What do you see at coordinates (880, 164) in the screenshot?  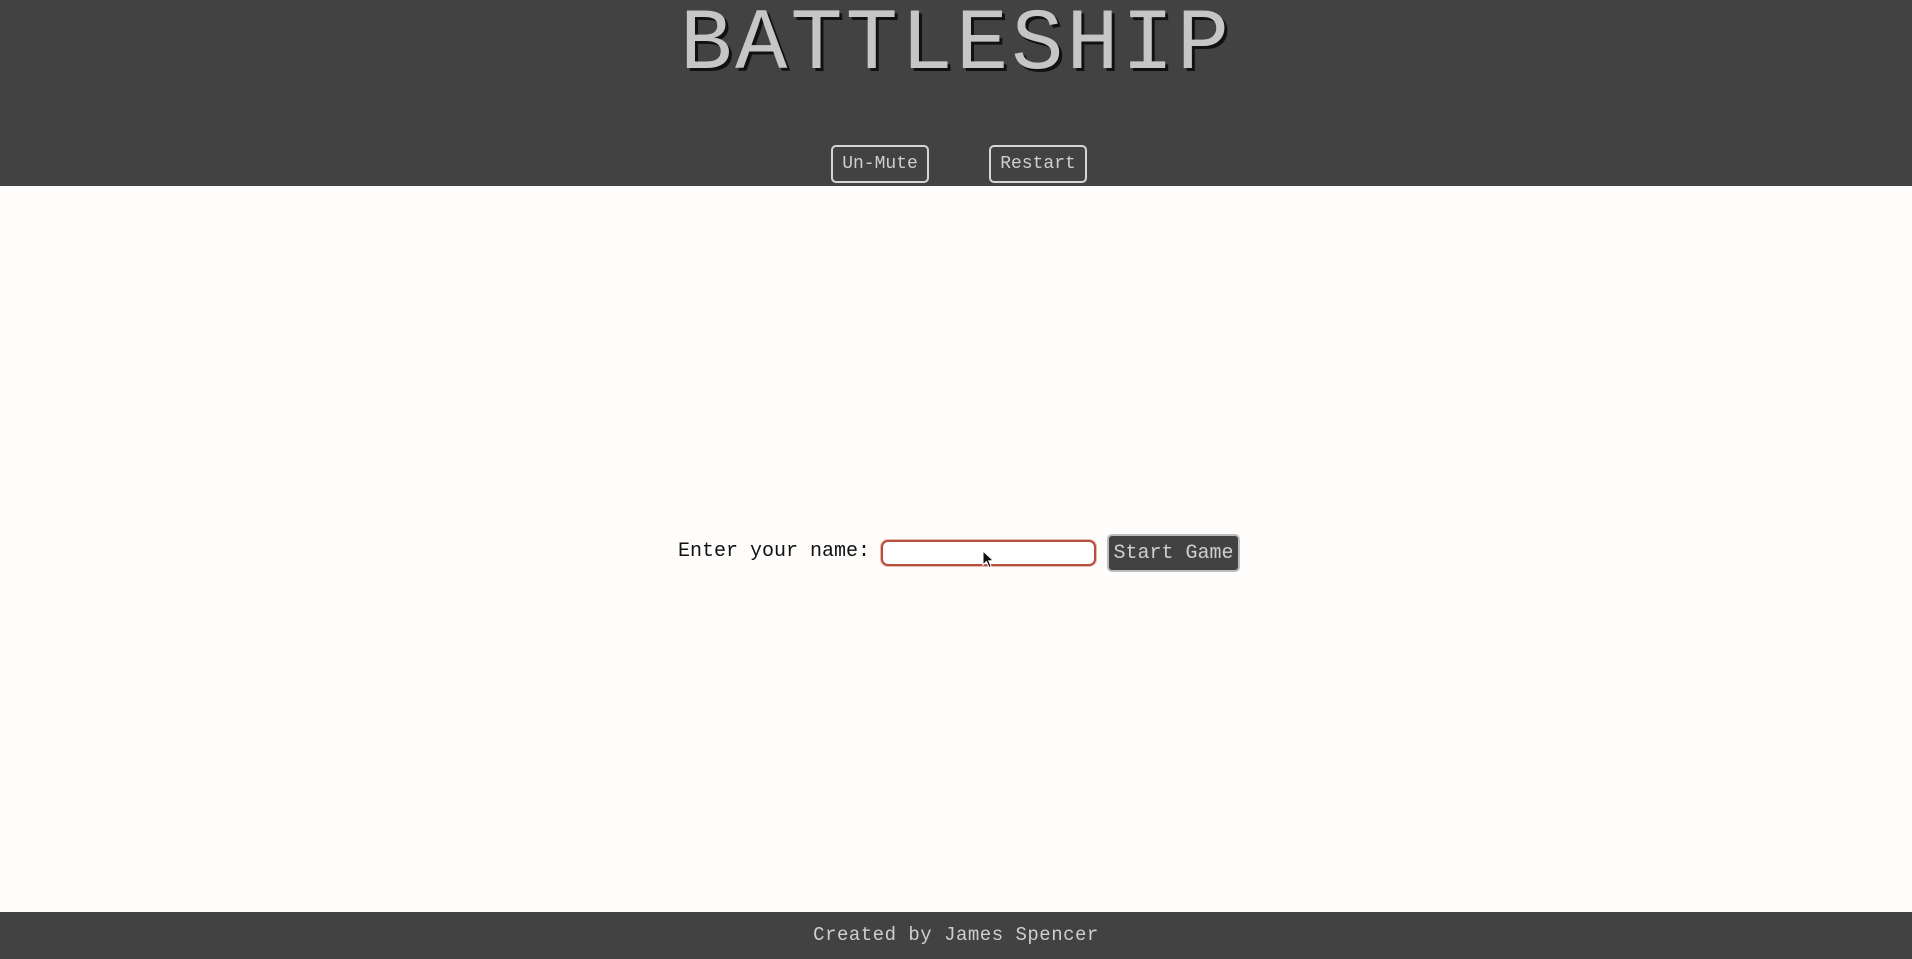 I see `unmute-button: Un-Mute` at bounding box center [880, 164].